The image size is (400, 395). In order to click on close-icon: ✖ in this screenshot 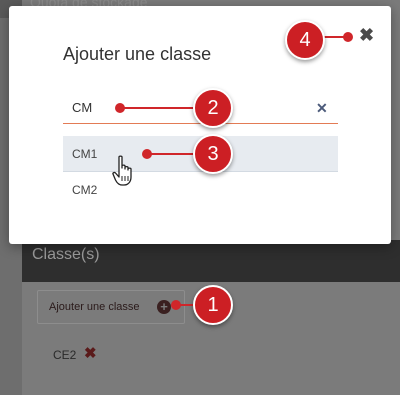, I will do `click(366, 35)`.